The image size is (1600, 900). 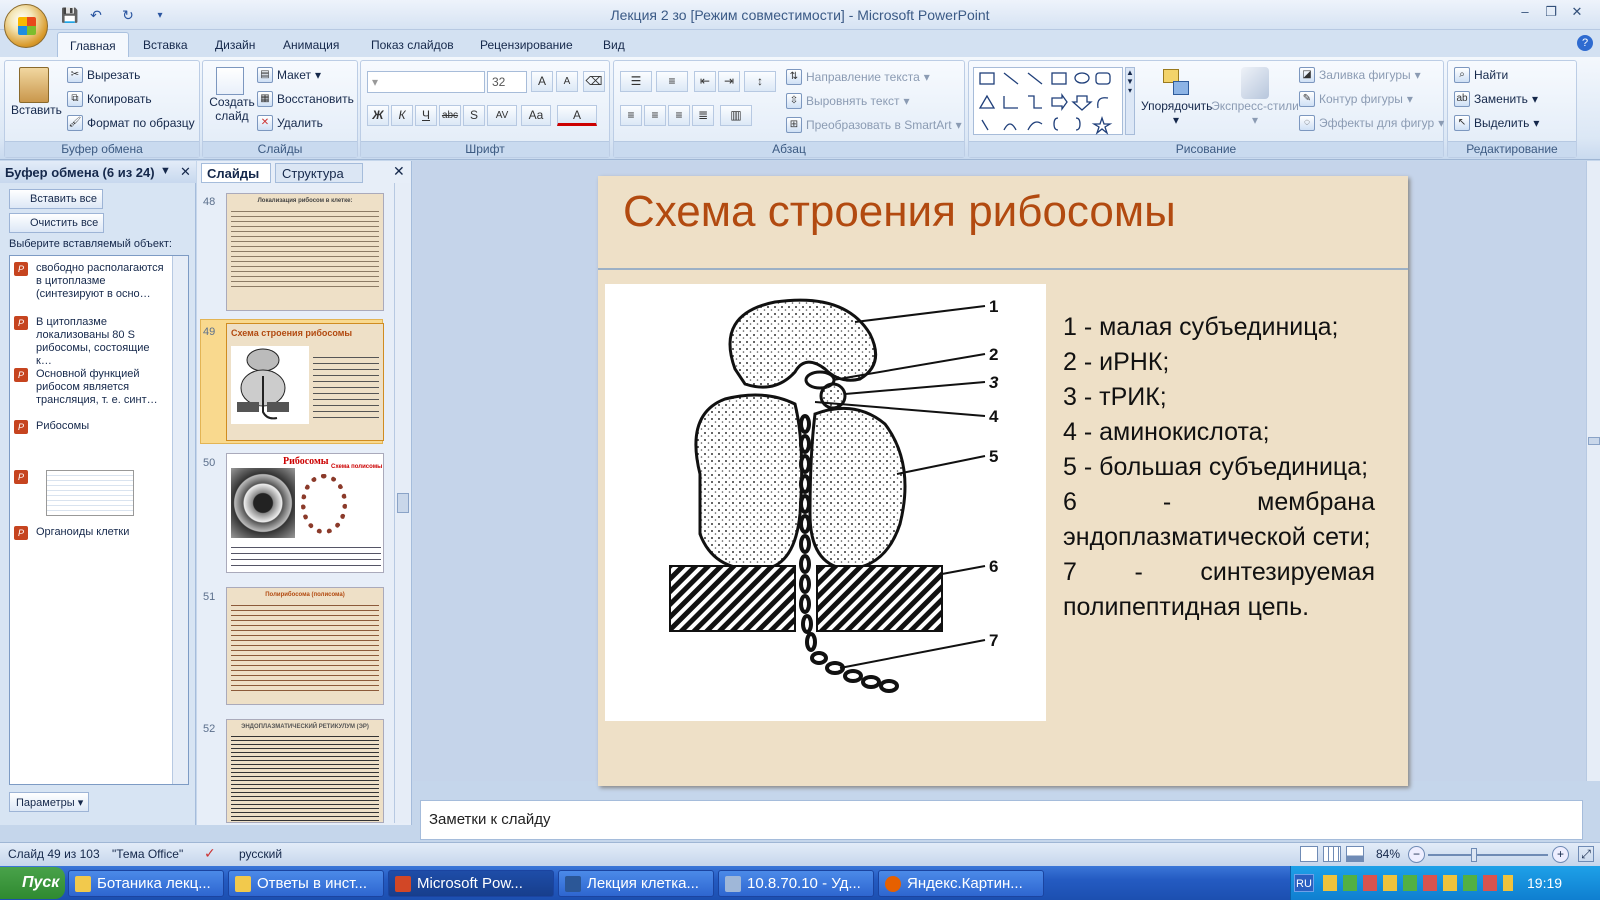 What do you see at coordinates (89, 427) in the screenshot?
I see `clipboard-item: P Рибосомы` at bounding box center [89, 427].